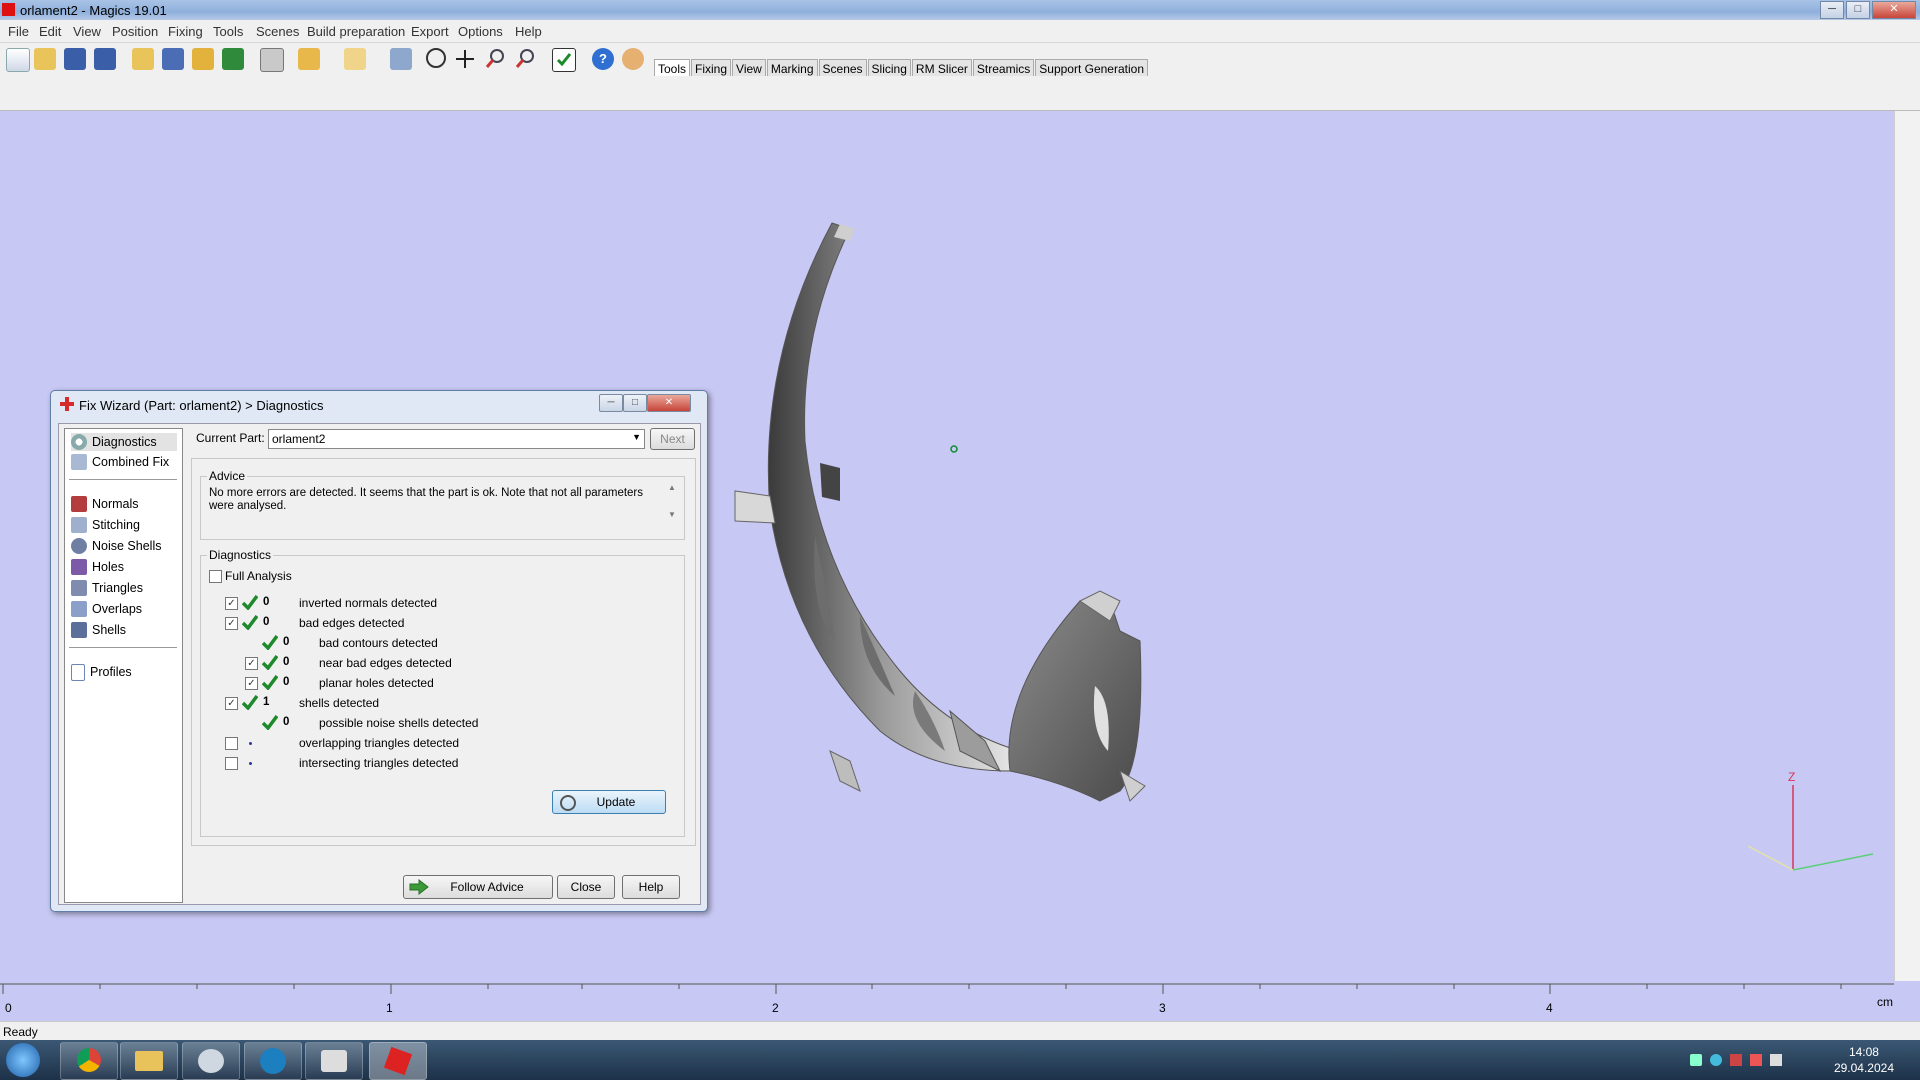 This screenshot has height=1080, width=1920. I want to click on close-dialog-button: Close, so click(586, 887).